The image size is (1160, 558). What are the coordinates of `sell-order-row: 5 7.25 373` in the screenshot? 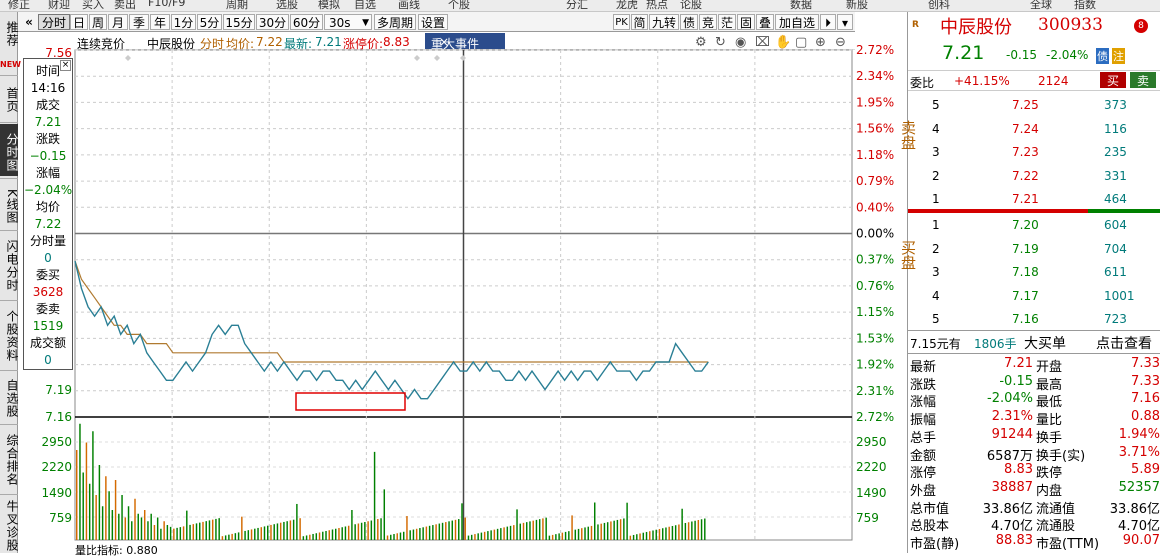 It's located at (1034, 105).